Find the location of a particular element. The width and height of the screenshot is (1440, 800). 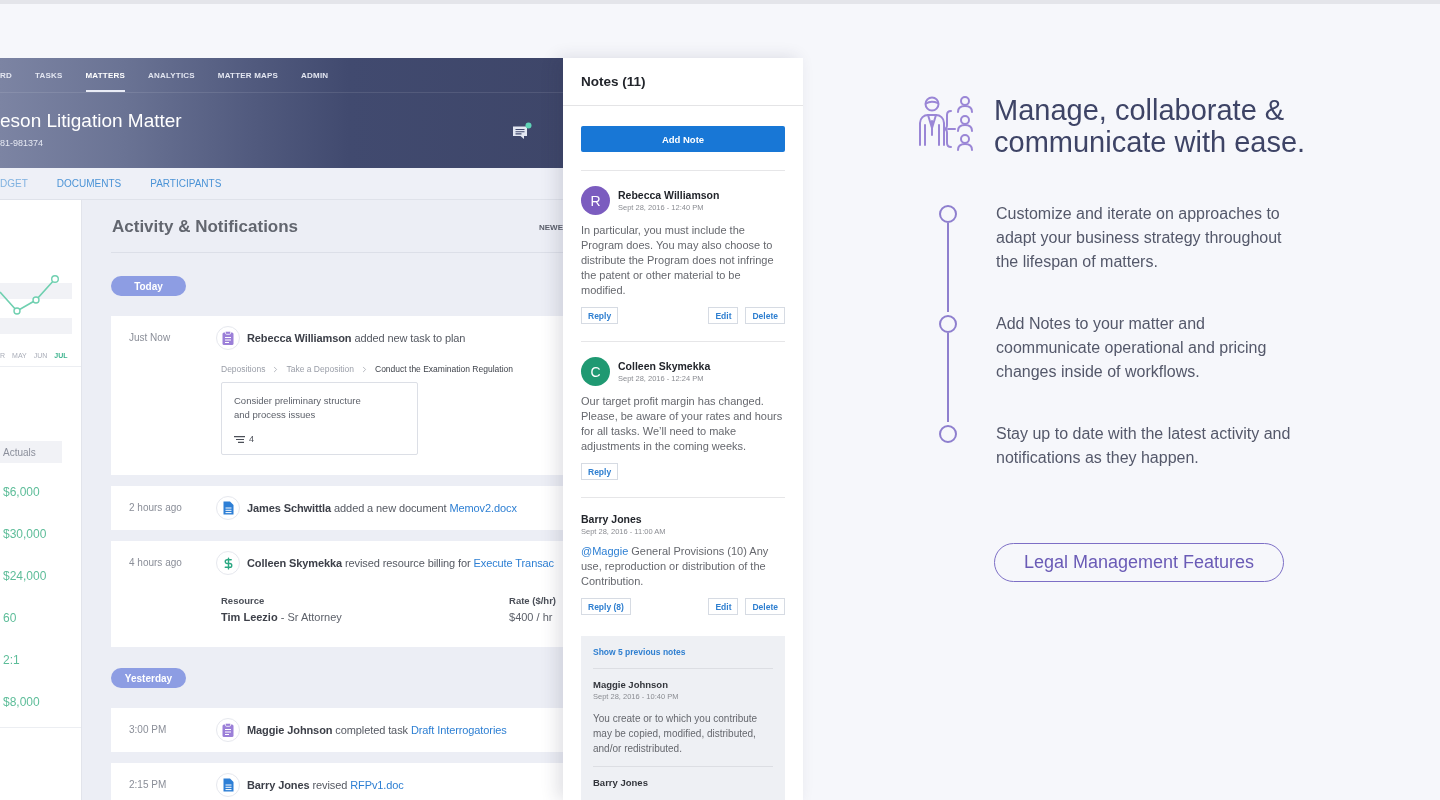

nav-tab: ANALYTICS is located at coordinates (171, 75).